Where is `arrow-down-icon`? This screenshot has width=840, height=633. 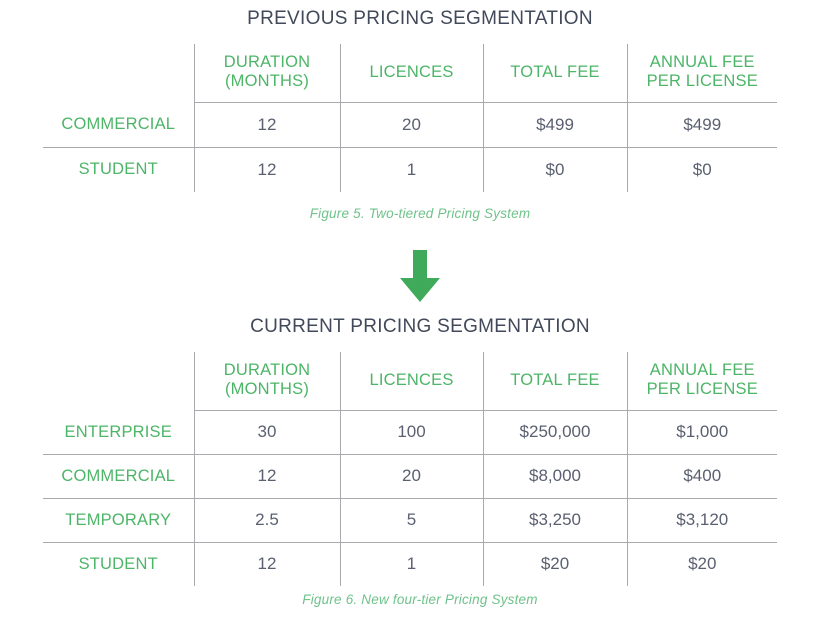 arrow-down-icon is located at coordinates (420, 276).